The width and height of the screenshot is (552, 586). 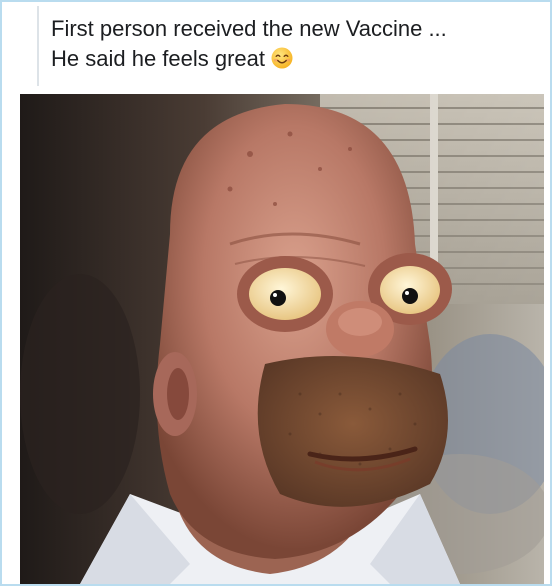 What do you see at coordinates (158, 58) in the screenshot?
I see `caption-line-2: He said he feels great` at bounding box center [158, 58].